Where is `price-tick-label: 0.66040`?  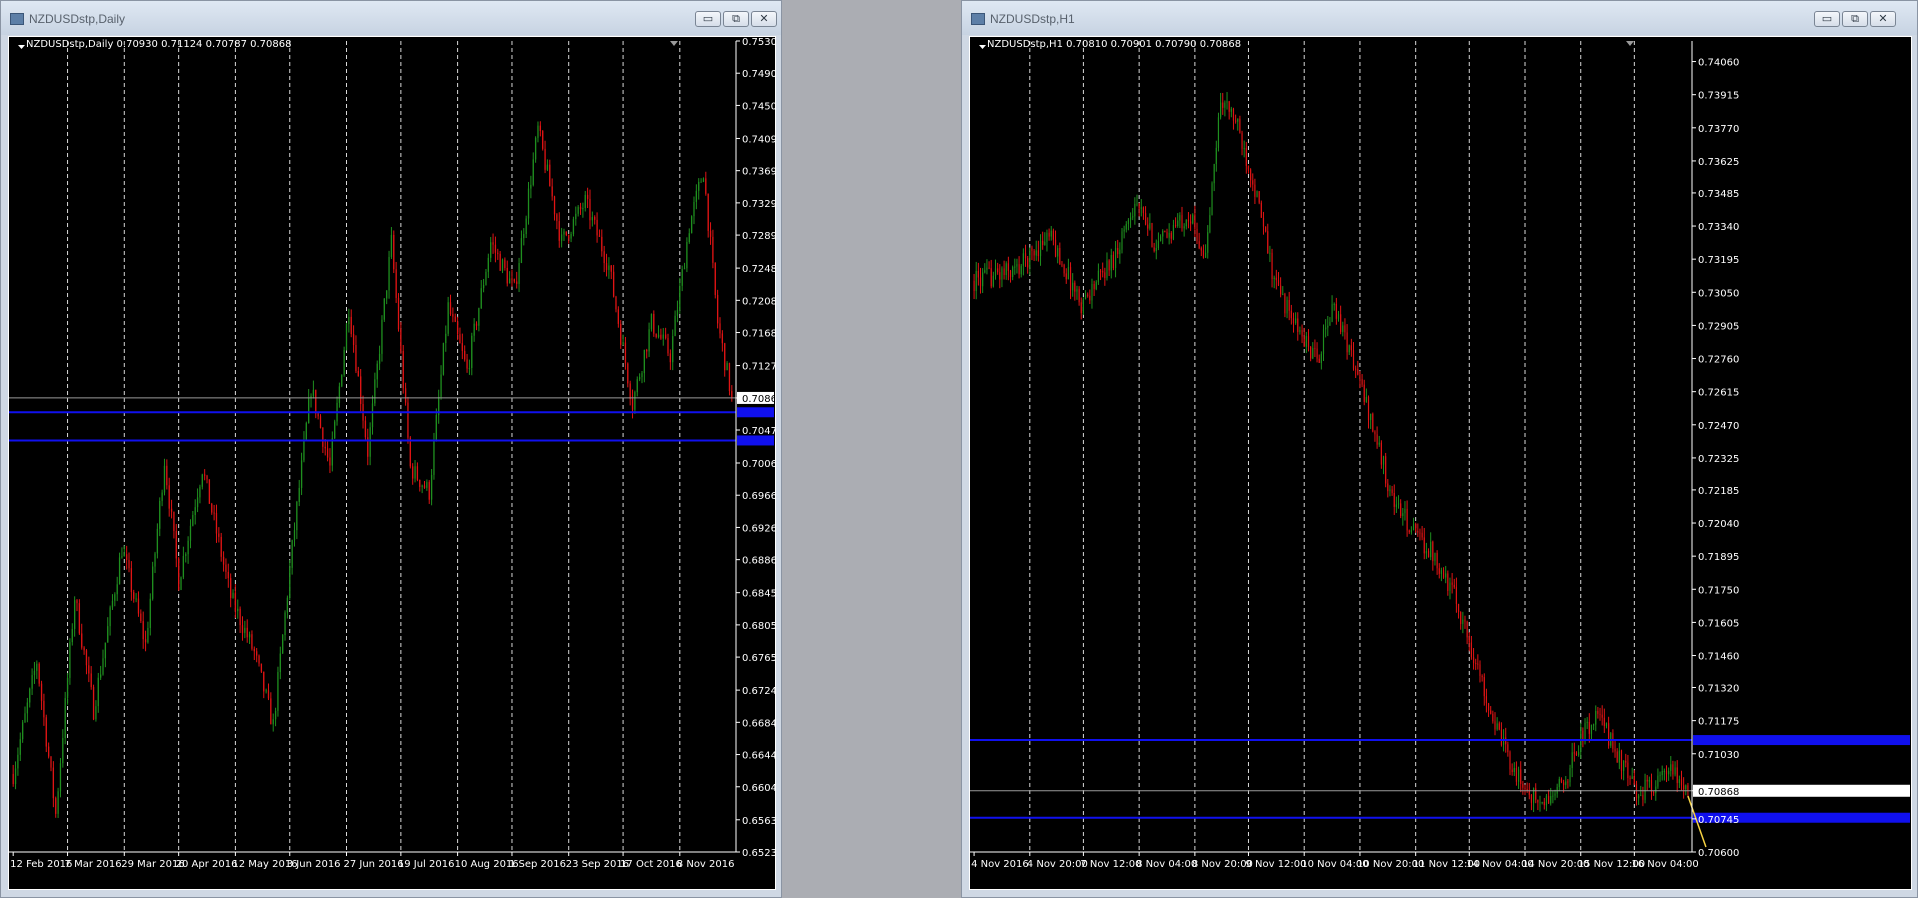
price-tick-label: 0.66040 is located at coordinates (758, 788).